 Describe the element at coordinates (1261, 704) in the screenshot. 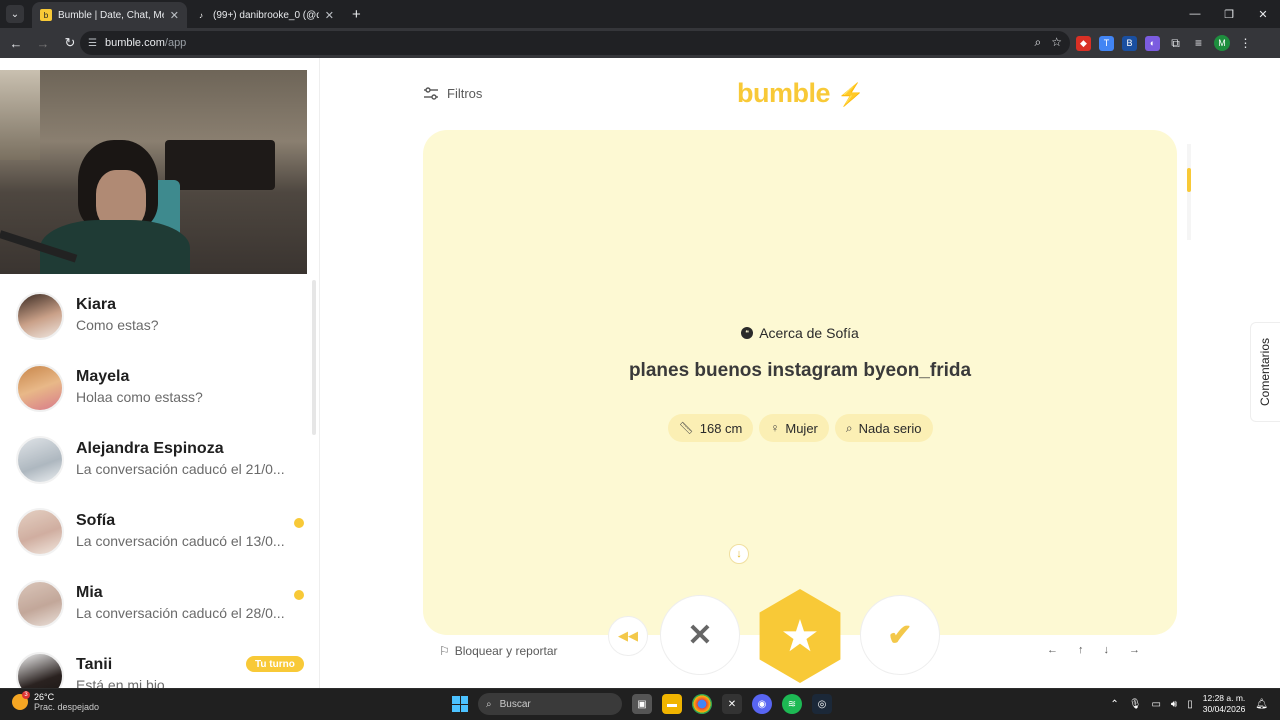

I see `notification-bell-icon: 🔔︎` at that location.